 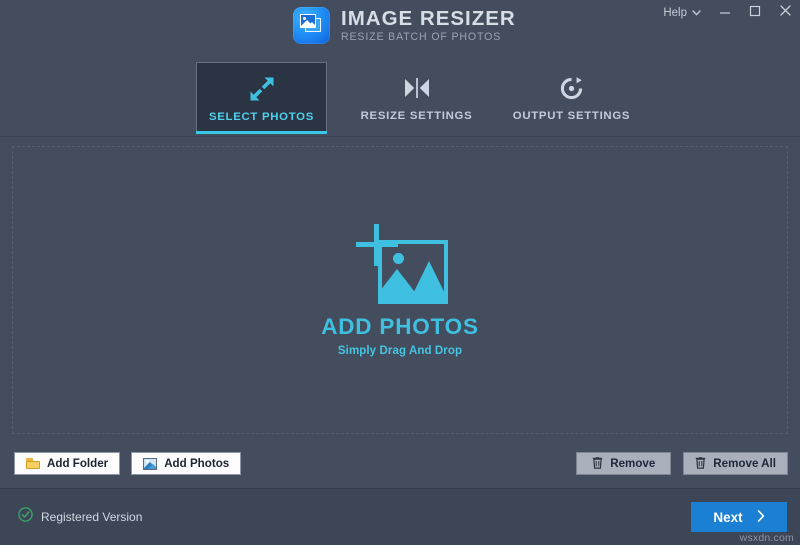 I want to click on footer-bar: Registered Version Next wsxdn.com, so click(x=400, y=516).